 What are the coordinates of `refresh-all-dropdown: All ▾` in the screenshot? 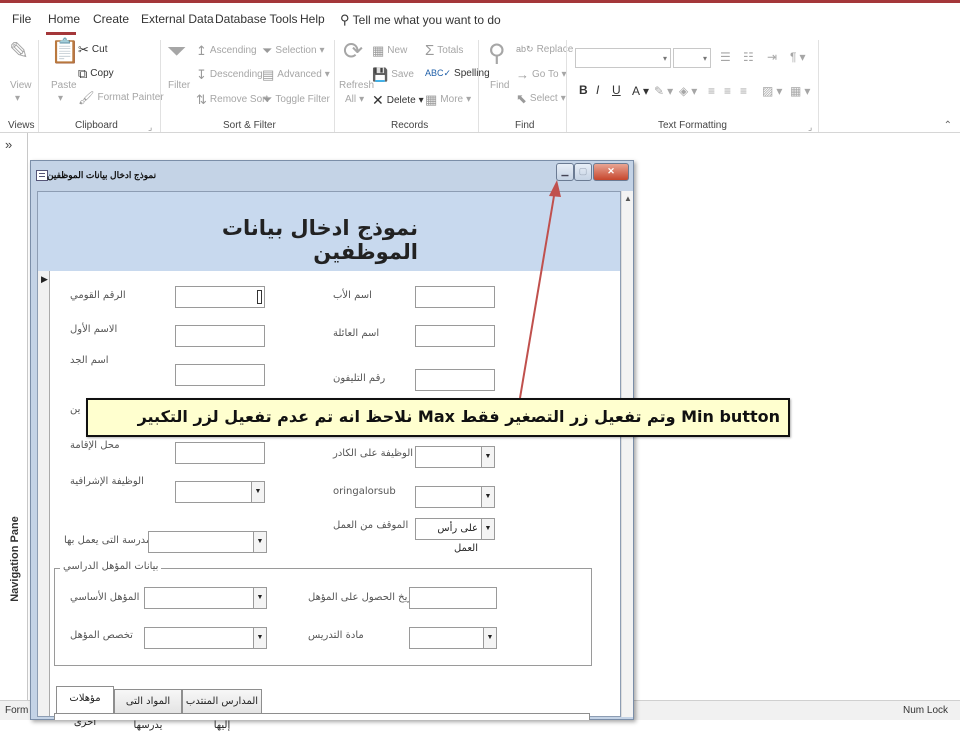 It's located at (354, 99).